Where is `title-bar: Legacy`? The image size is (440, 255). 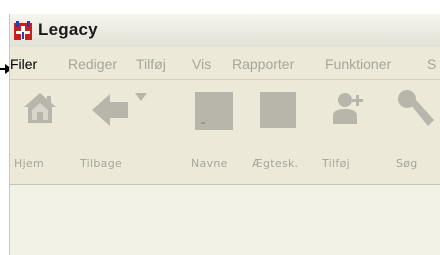 title-bar: Legacy is located at coordinates (224, 30).